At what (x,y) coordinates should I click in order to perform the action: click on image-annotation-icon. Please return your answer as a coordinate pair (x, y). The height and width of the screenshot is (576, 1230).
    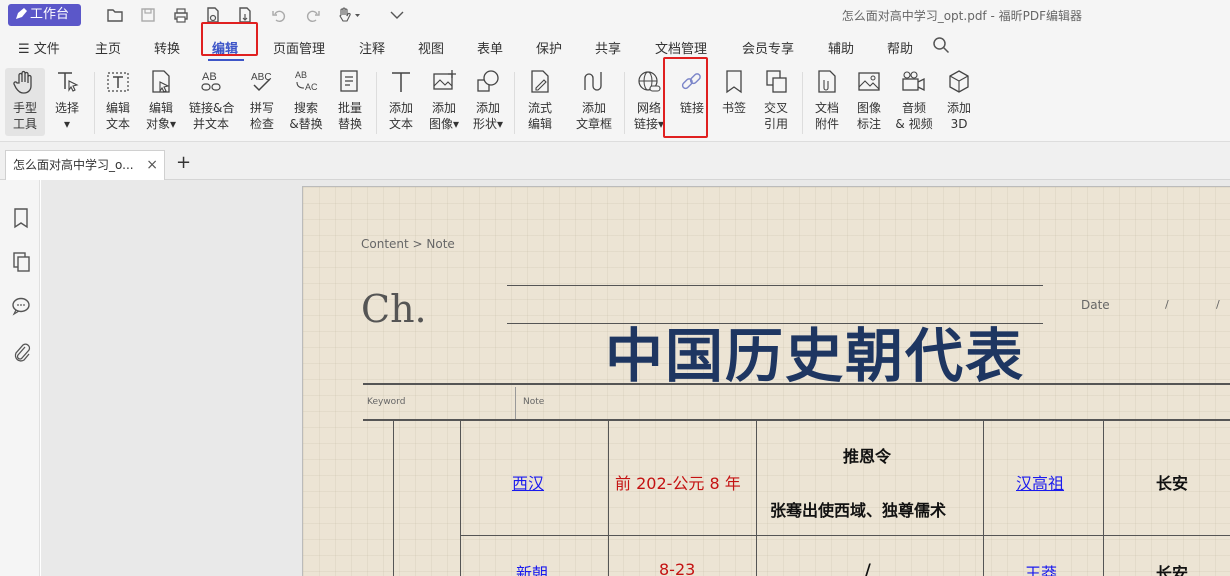
    Looking at the image, I should click on (869, 82).